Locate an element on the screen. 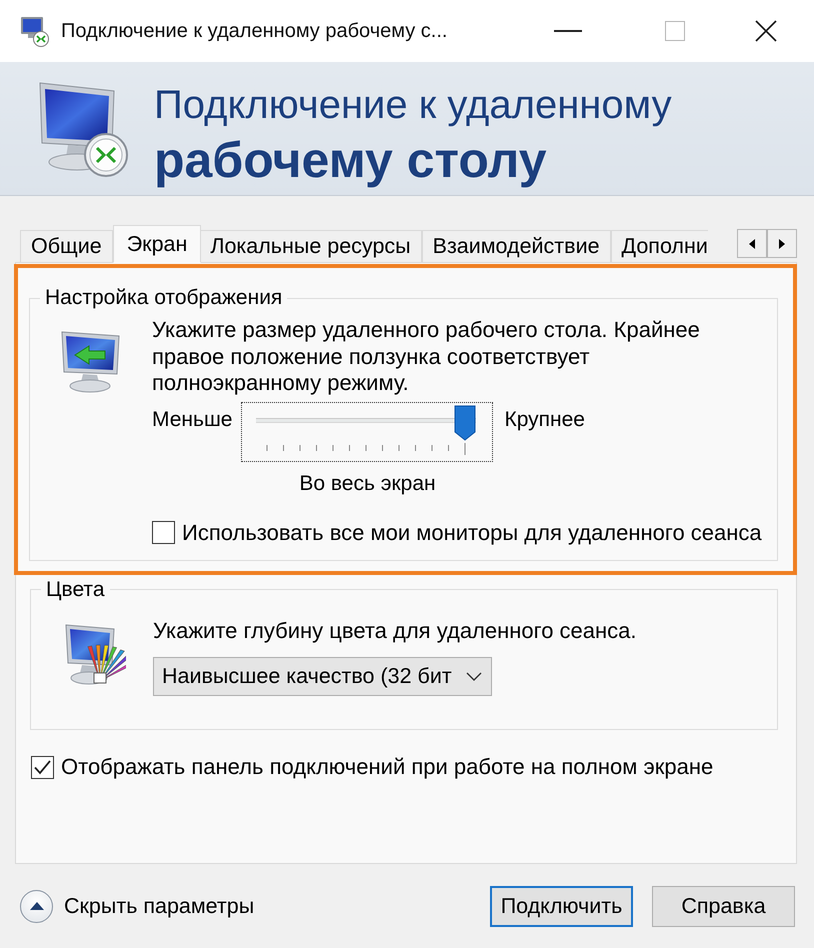 The image size is (814, 948). scroll-left-button is located at coordinates (752, 243).